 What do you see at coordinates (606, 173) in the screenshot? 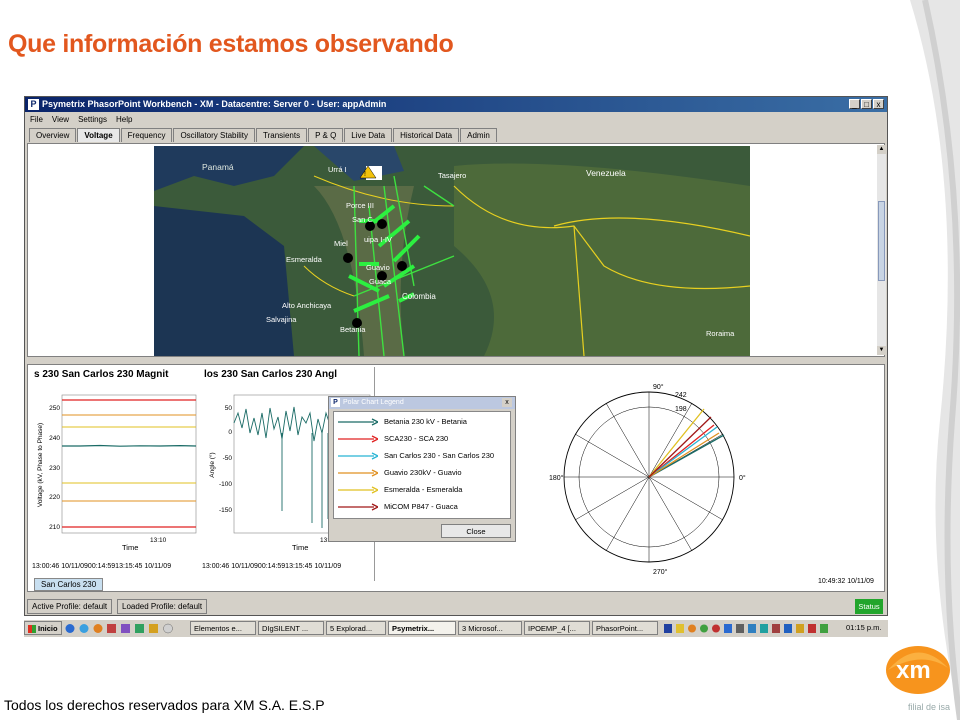
I see `svg-text: Venezuela` at bounding box center [606, 173].